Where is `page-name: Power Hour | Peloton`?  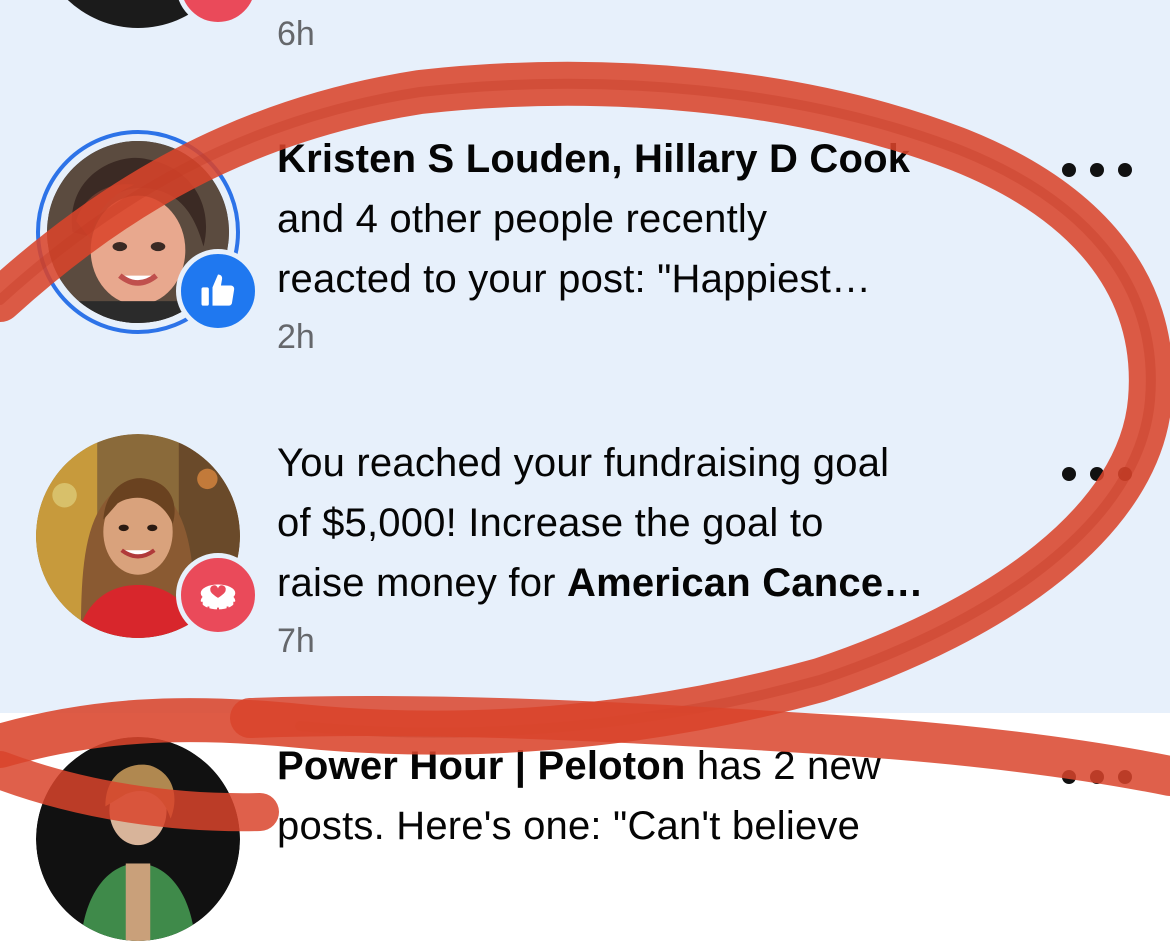 page-name: Power Hour | Peloton is located at coordinates (481, 766).